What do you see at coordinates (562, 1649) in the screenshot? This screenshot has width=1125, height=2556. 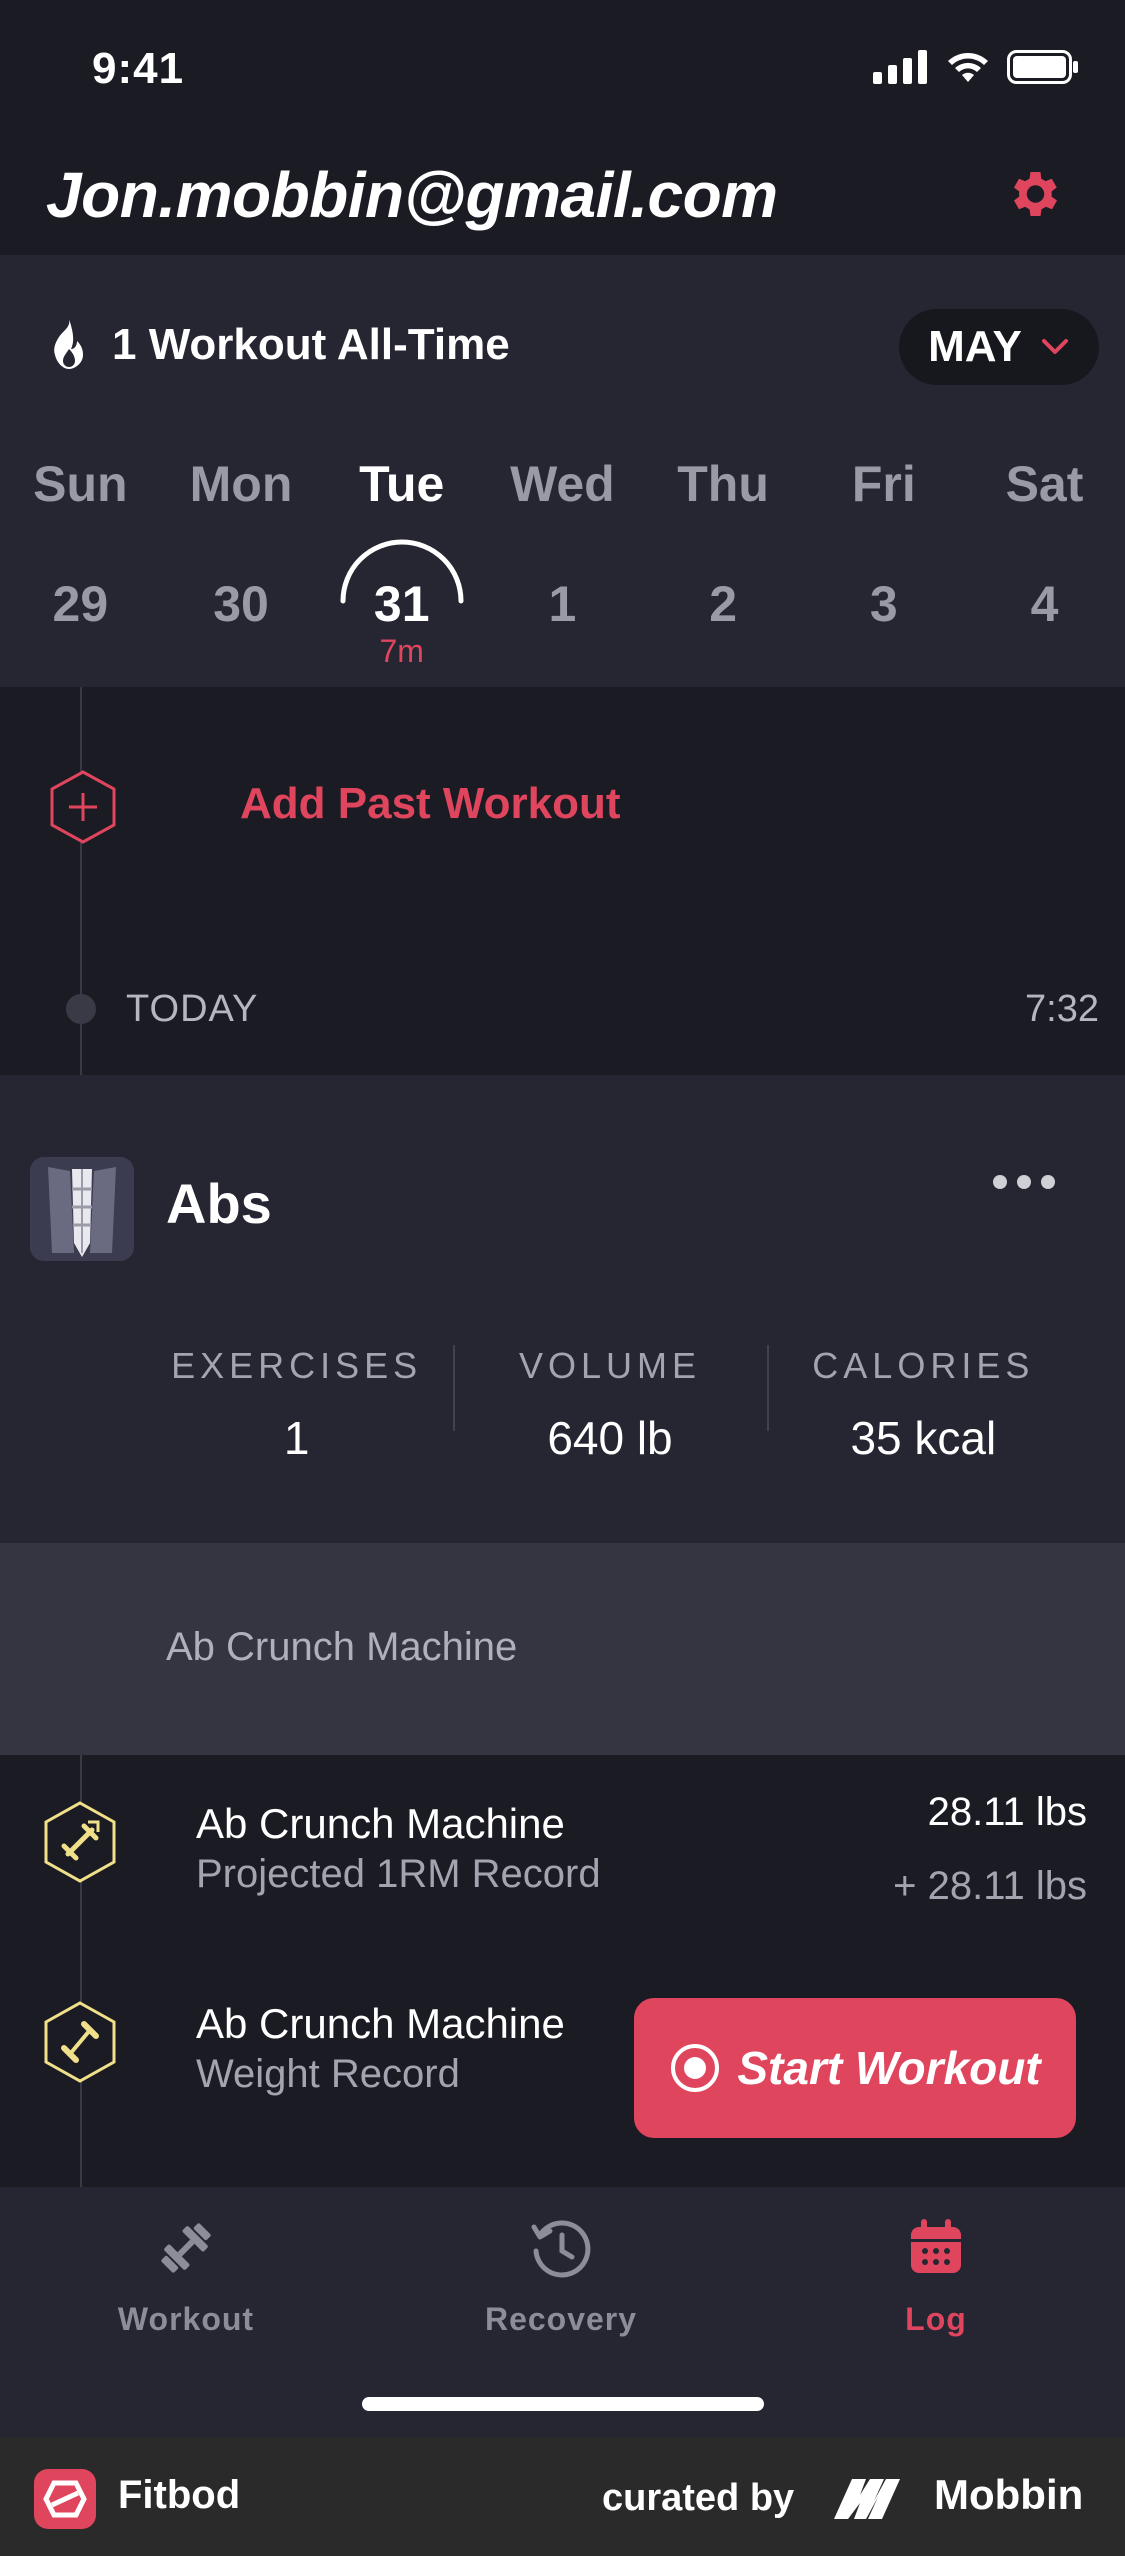 I see `exercise-row: Ab Crunch Machine` at bounding box center [562, 1649].